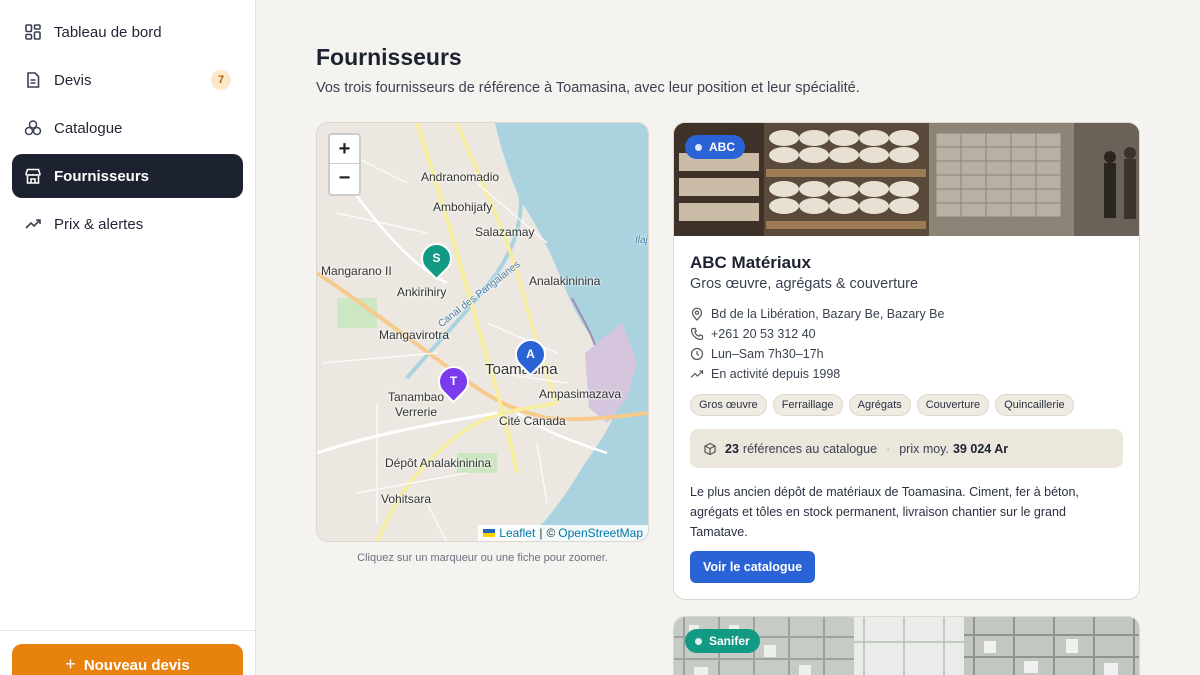  Describe the element at coordinates (953, 405) in the screenshot. I see `chip: Couverture` at that location.